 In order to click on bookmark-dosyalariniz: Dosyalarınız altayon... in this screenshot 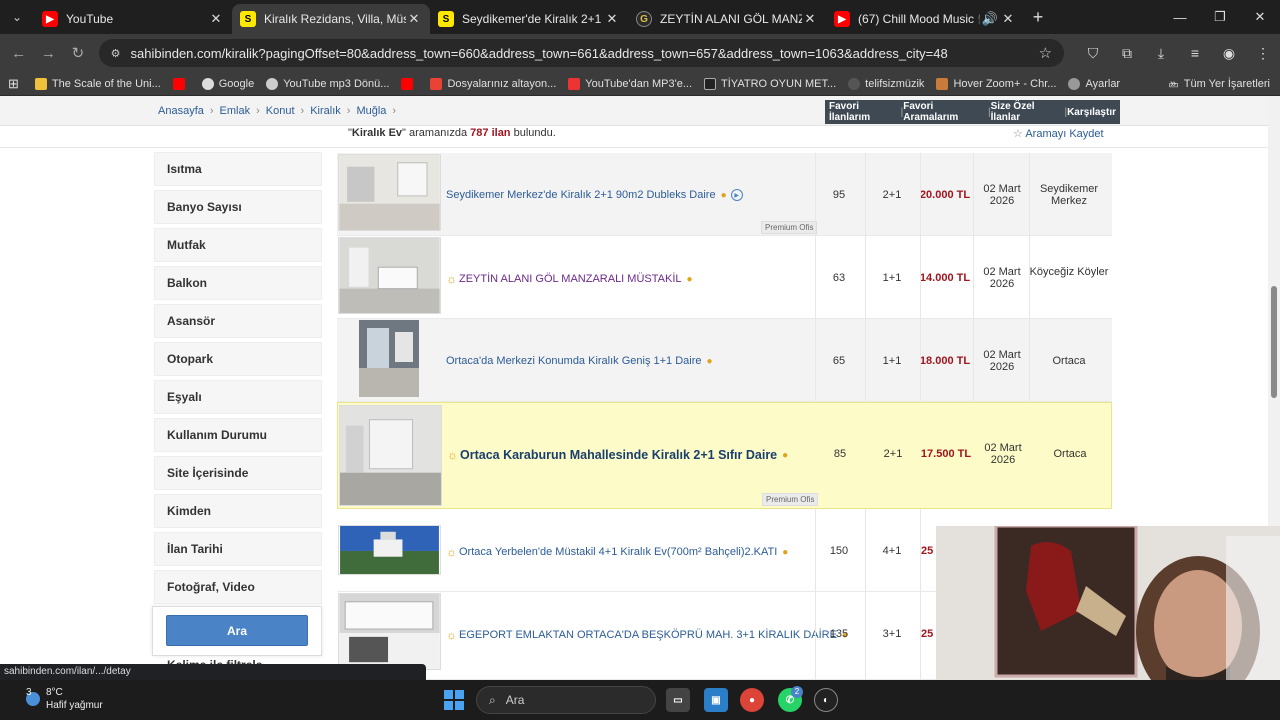, I will do `click(493, 83)`.